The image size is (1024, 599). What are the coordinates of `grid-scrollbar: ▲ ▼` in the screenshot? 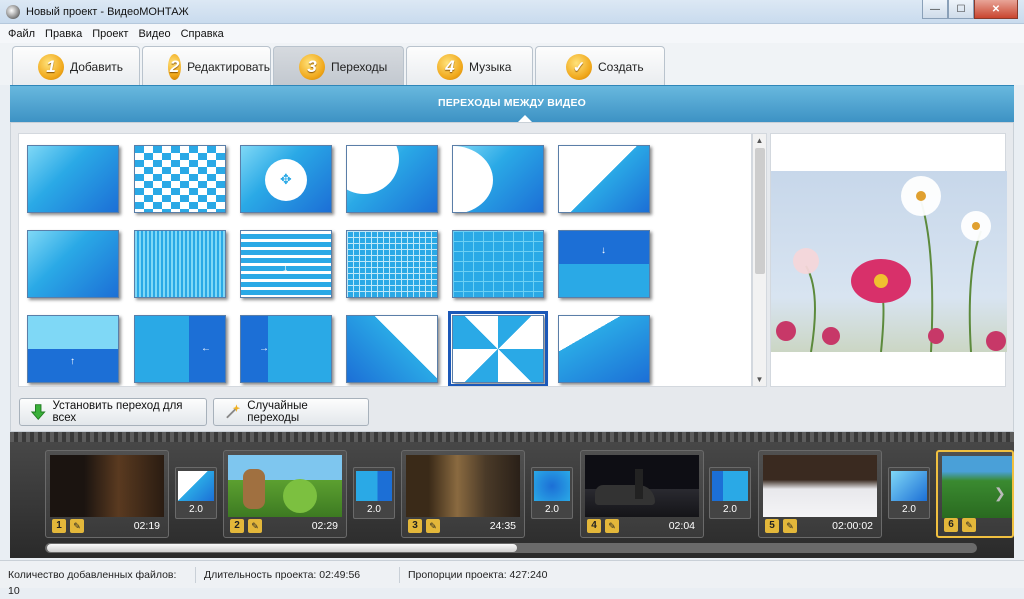 It's located at (759, 260).